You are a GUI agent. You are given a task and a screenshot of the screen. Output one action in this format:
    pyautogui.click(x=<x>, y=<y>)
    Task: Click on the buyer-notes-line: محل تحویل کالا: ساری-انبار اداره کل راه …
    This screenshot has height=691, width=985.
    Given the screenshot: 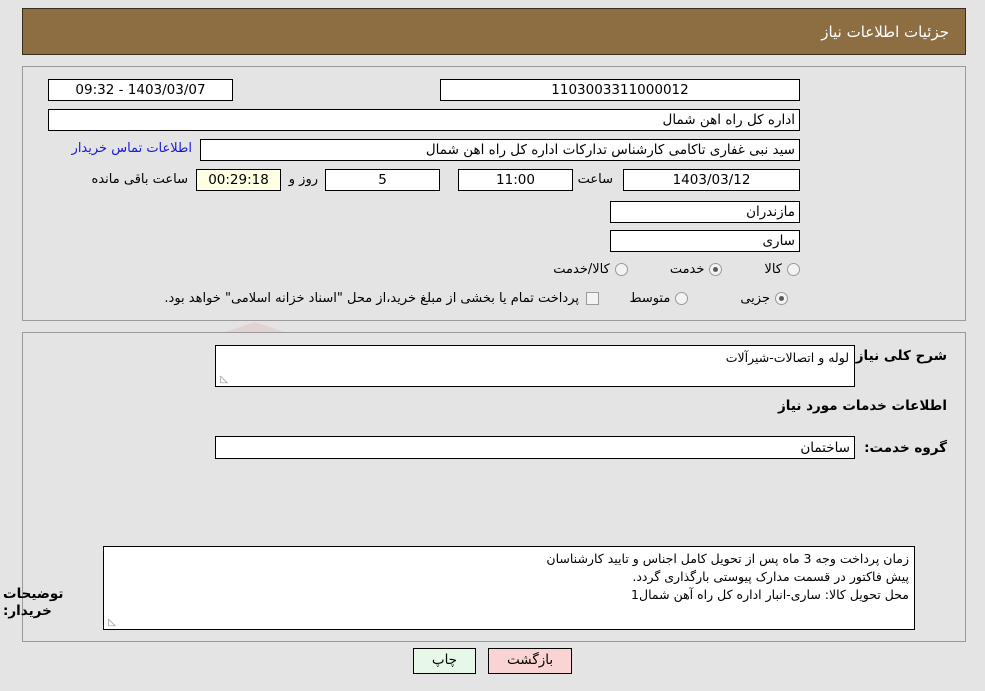 What is the action you would take?
    pyautogui.click(x=770, y=595)
    